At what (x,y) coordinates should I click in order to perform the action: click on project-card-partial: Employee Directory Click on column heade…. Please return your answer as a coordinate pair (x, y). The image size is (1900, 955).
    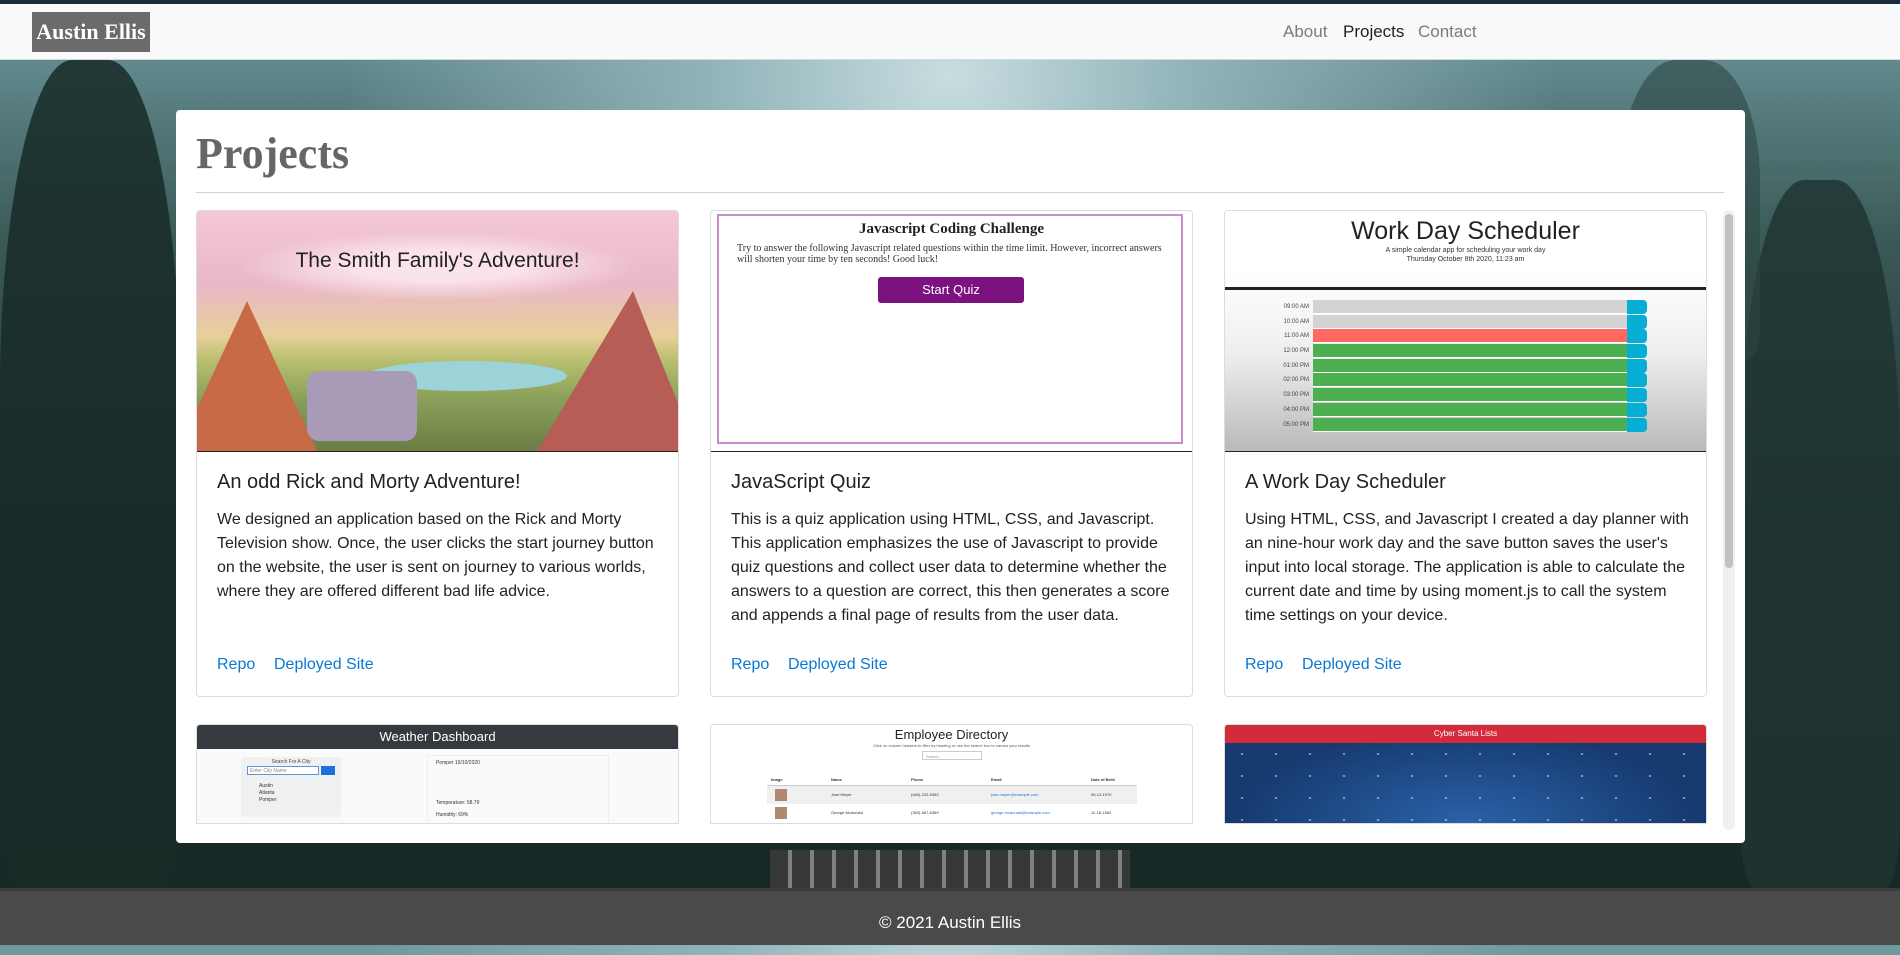
    Looking at the image, I should click on (951, 774).